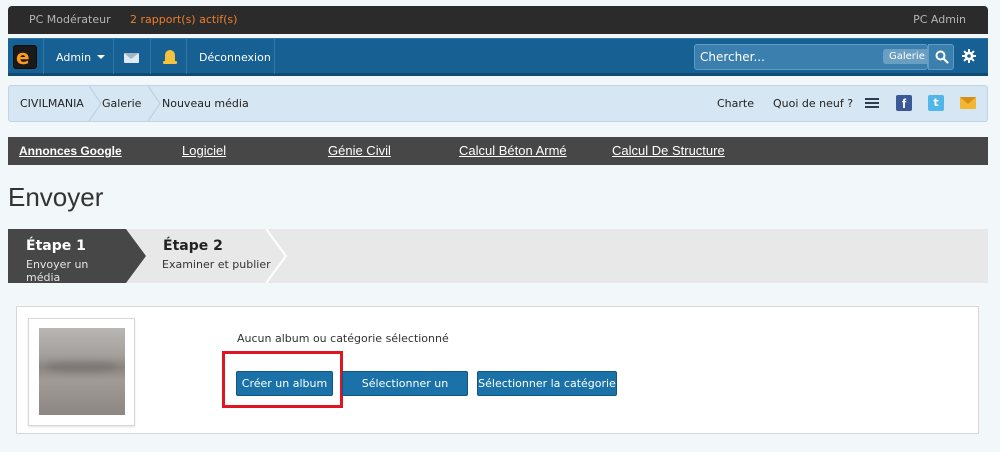 This screenshot has height=452, width=1000. I want to click on breadcrumb-item-gallery: Galerie, so click(121, 103).